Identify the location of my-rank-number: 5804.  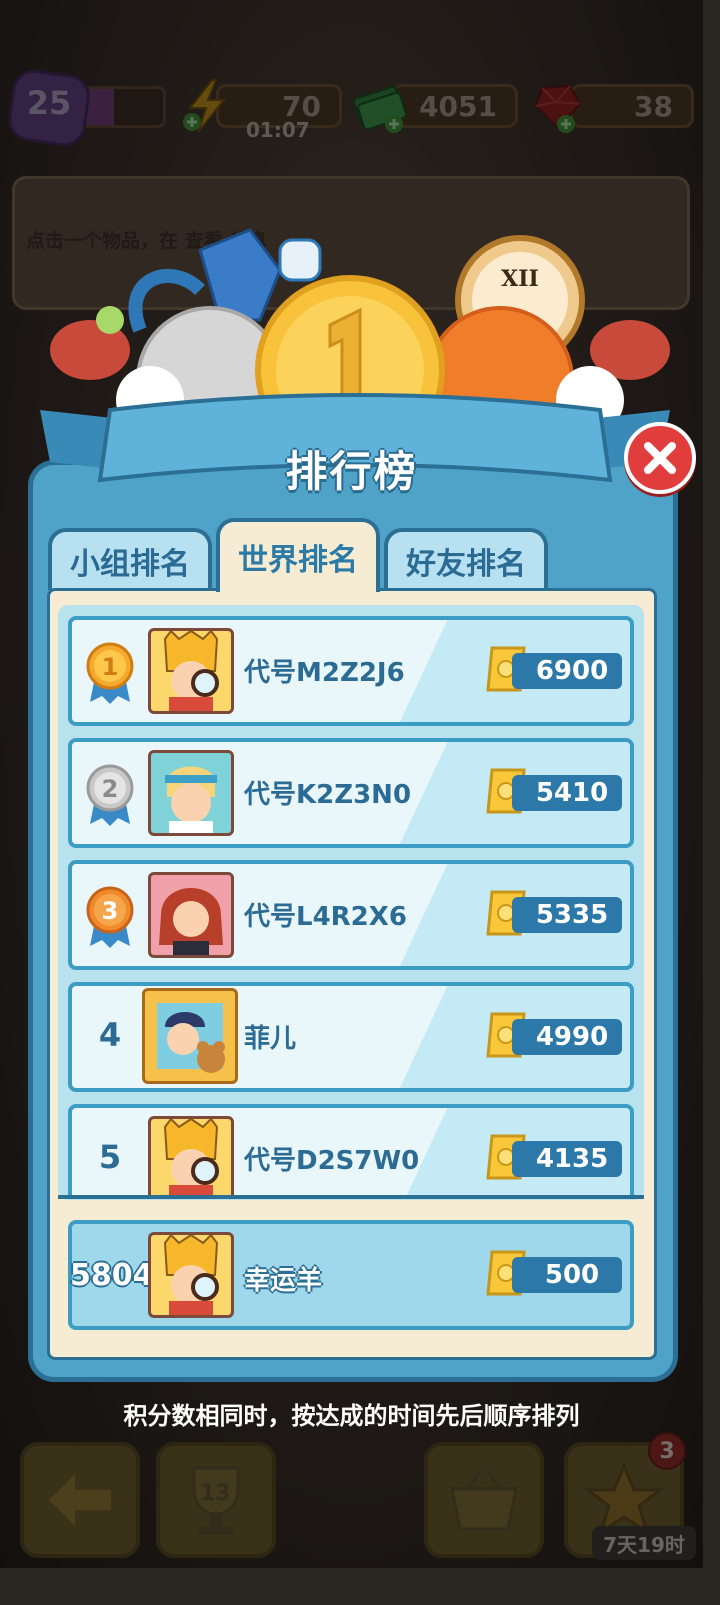
(112, 1275).